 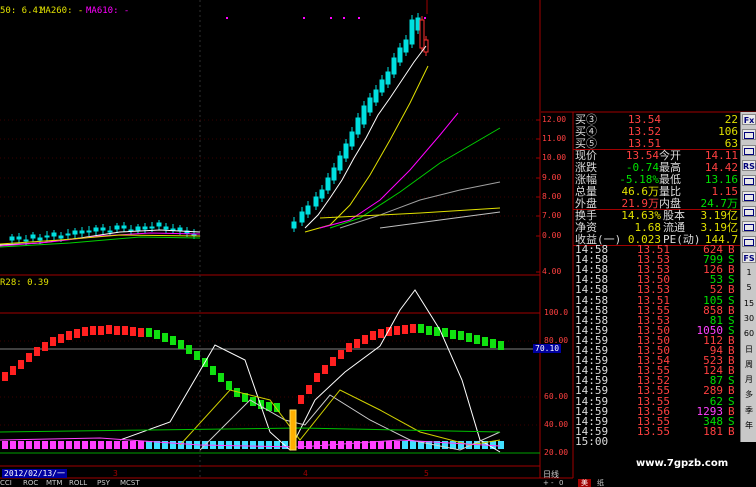 I want to click on stat-value: 1.68, so click(x=648, y=227).